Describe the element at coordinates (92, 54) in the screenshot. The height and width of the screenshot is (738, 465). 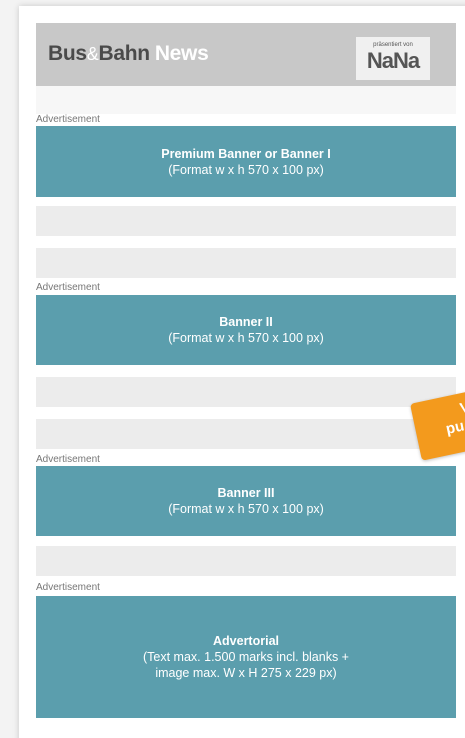
I see `logo-ampersand: &` at that location.